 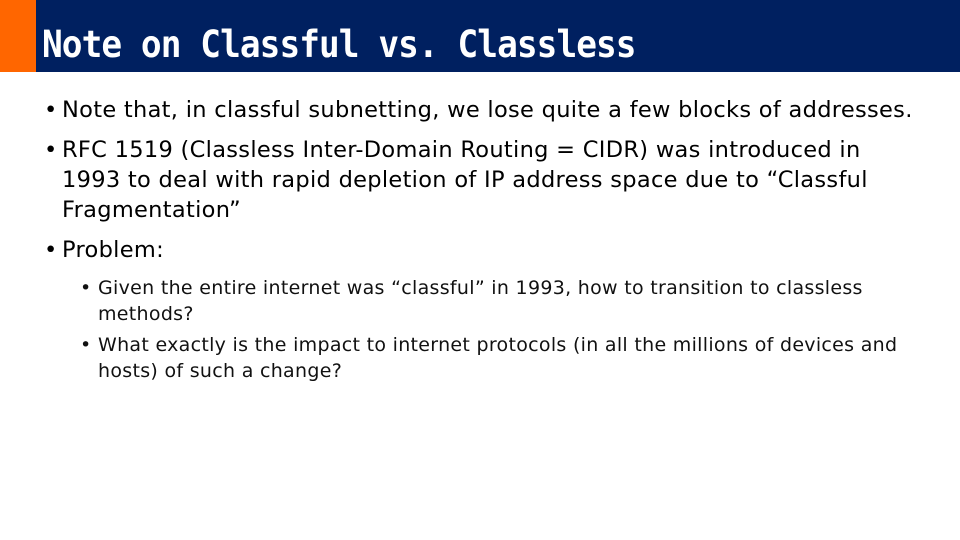 What do you see at coordinates (339, 44) in the screenshot?
I see `slide-title: Note on Classful vs. Classless` at bounding box center [339, 44].